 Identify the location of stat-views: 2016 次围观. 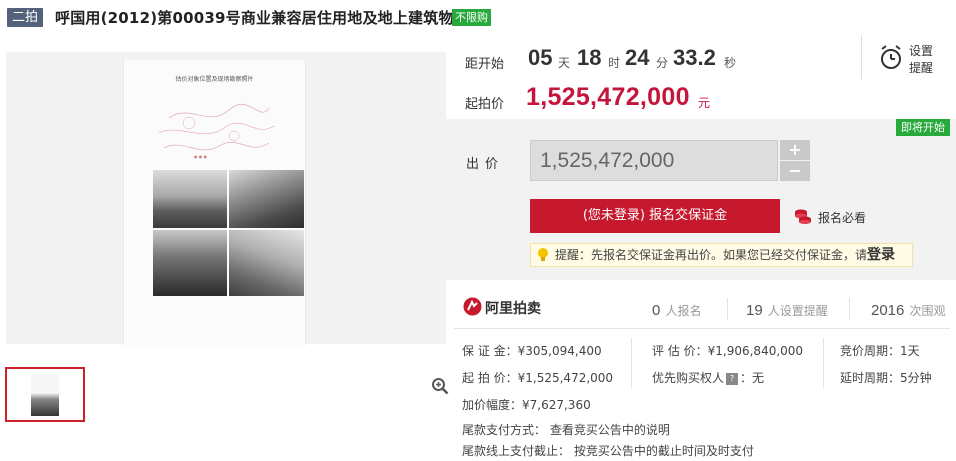
(908, 309).